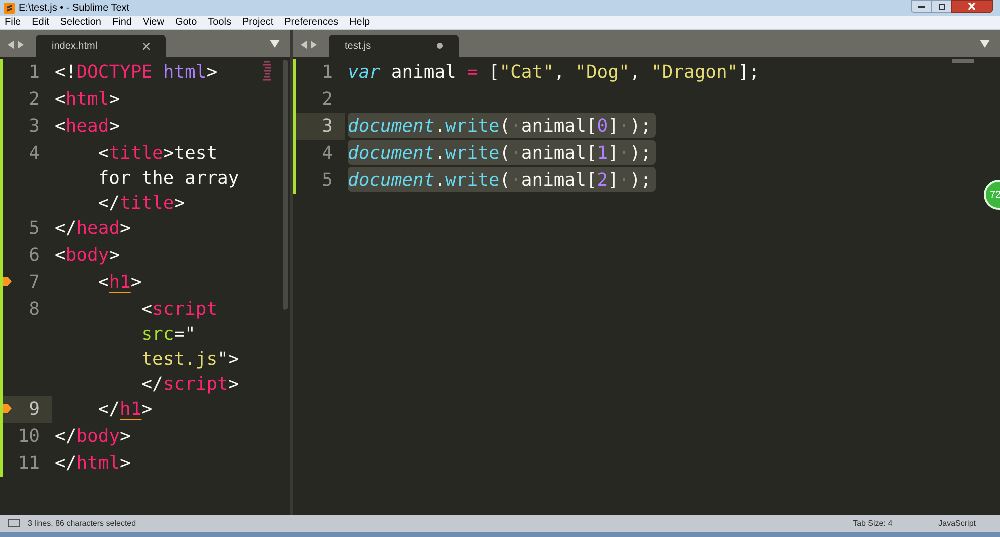 The height and width of the screenshot is (537, 1000). I want to click on code-line: <head>, so click(88, 126).